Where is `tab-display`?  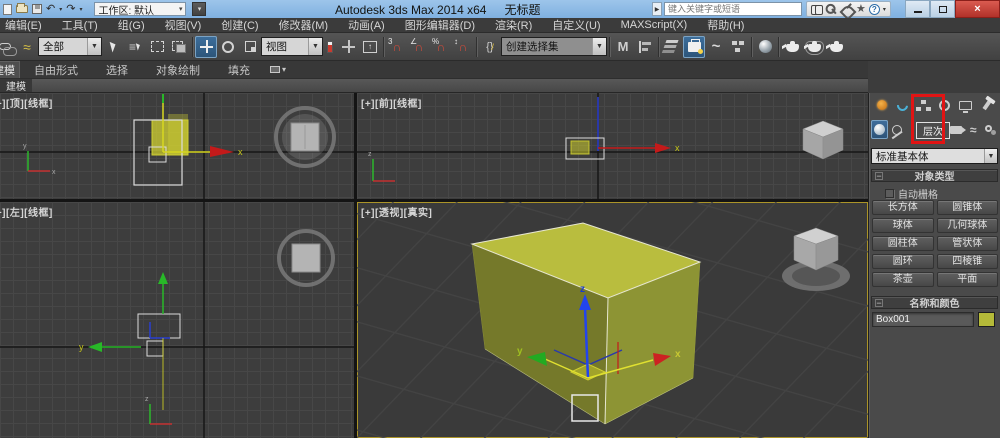 tab-display is located at coordinates (965, 105).